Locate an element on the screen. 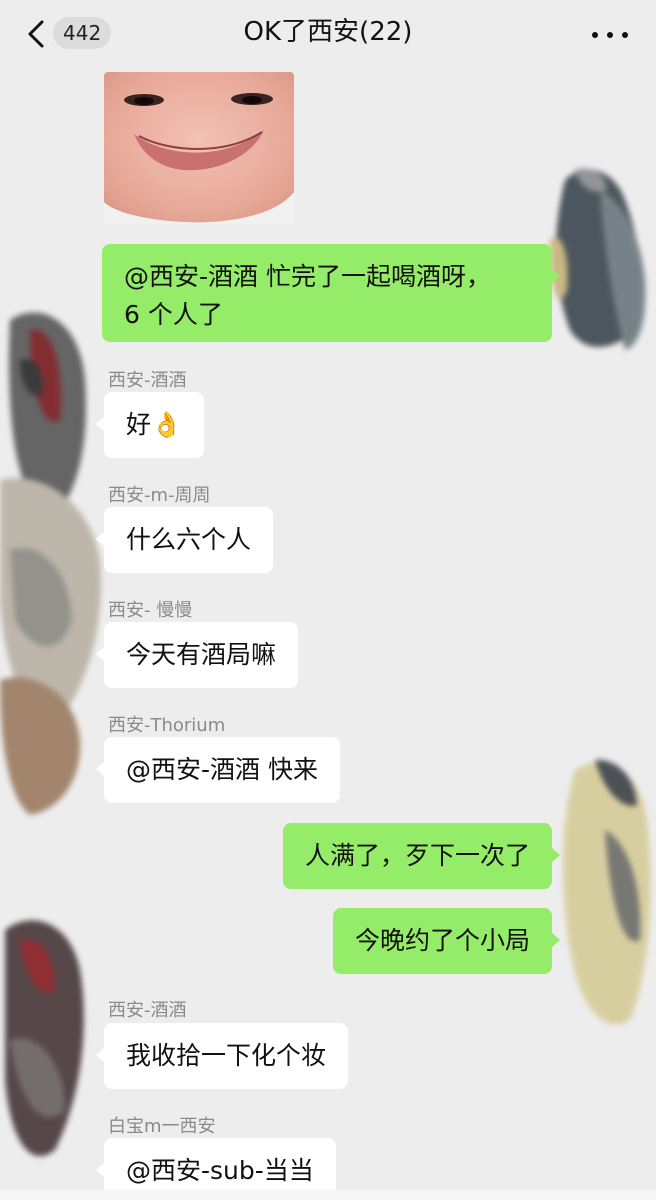 The height and width of the screenshot is (1200, 656). face-sticker-image is located at coordinates (199, 148).